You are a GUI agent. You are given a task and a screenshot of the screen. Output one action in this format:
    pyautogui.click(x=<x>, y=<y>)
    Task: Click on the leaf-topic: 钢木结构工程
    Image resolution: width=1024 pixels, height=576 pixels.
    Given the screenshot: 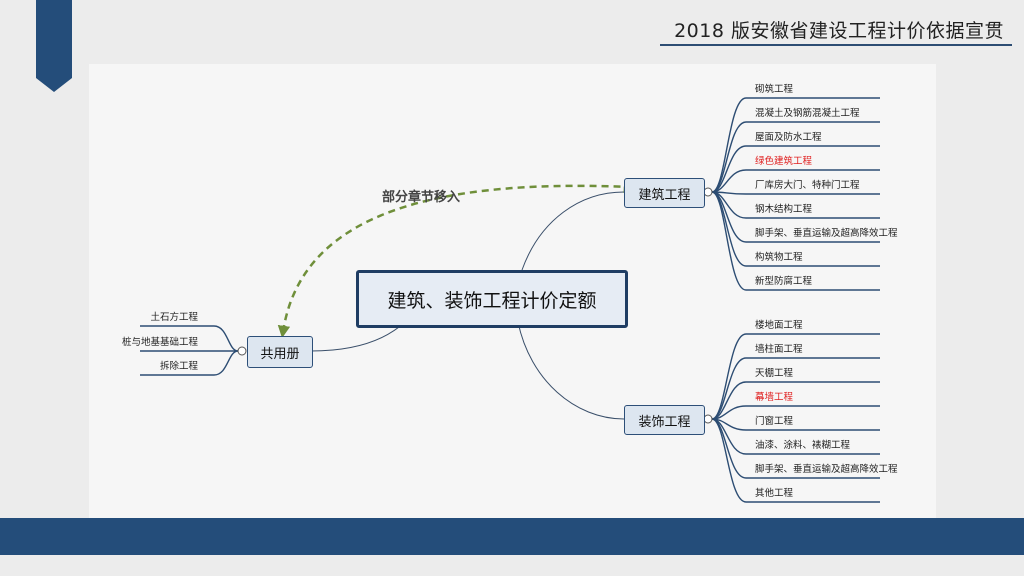 What is the action you would take?
    pyautogui.click(x=783, y=210)
    